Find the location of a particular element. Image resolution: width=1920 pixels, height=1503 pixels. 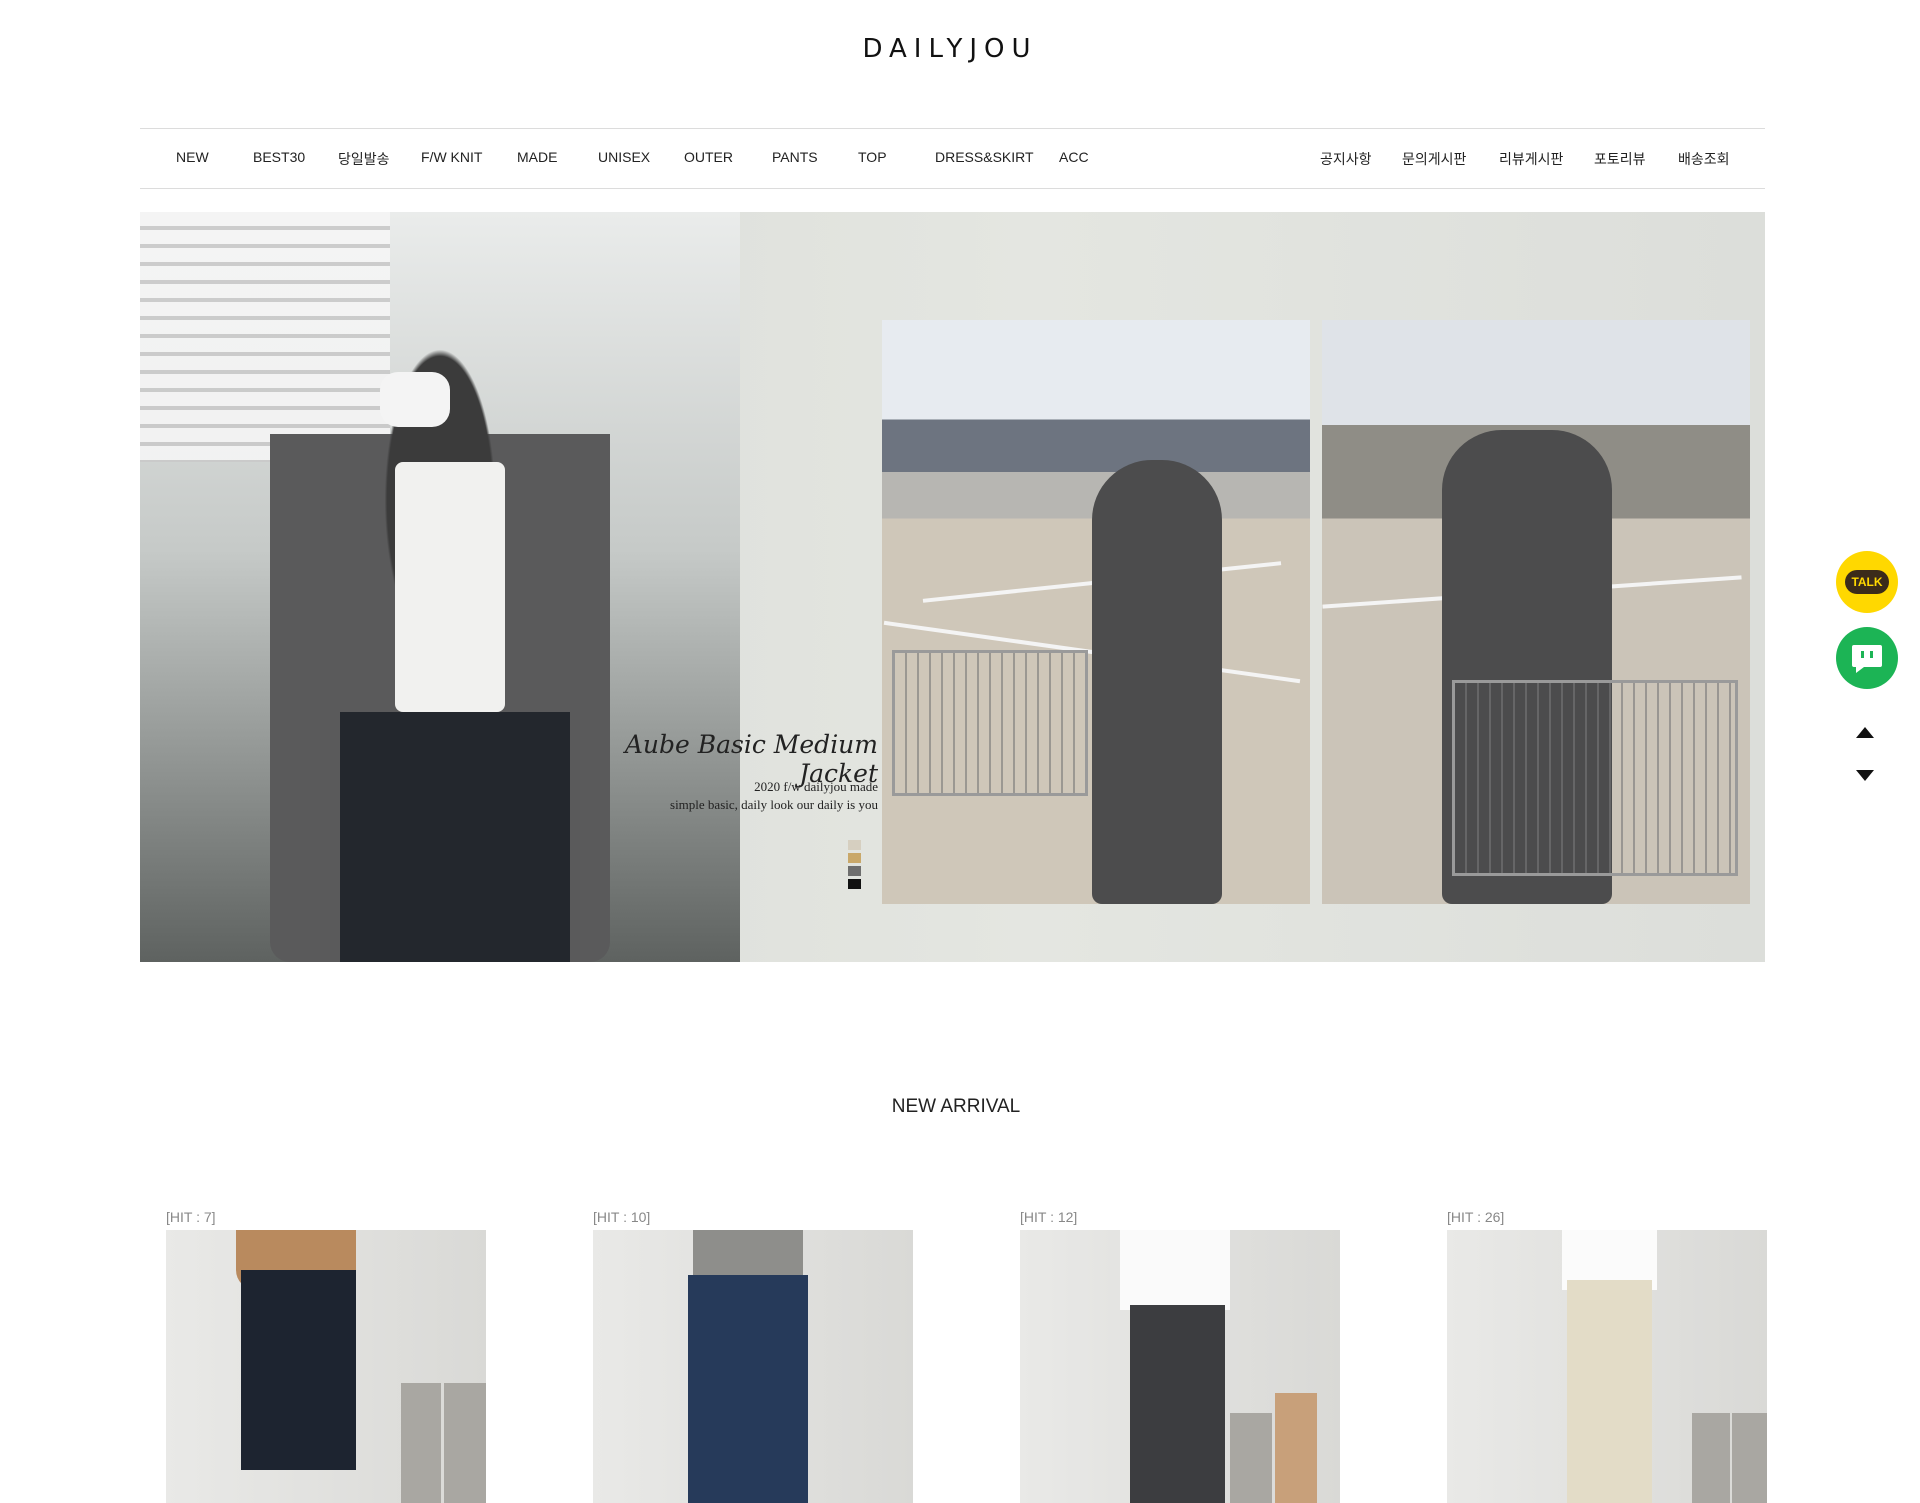

hit-count: [HIT : 7] is located at coordinates (191, 1217).